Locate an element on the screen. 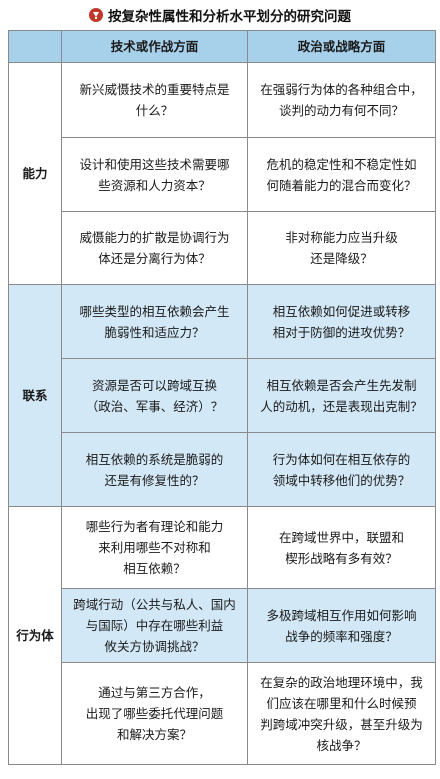  tech-cell: 资源是否可以跨域互换 （政治、军事、经济）？ is located at coordinates (154, 395).